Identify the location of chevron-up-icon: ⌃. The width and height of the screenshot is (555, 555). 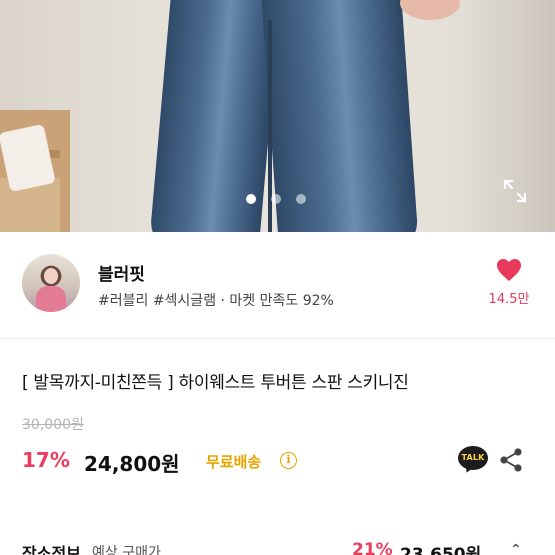
(516, 548).